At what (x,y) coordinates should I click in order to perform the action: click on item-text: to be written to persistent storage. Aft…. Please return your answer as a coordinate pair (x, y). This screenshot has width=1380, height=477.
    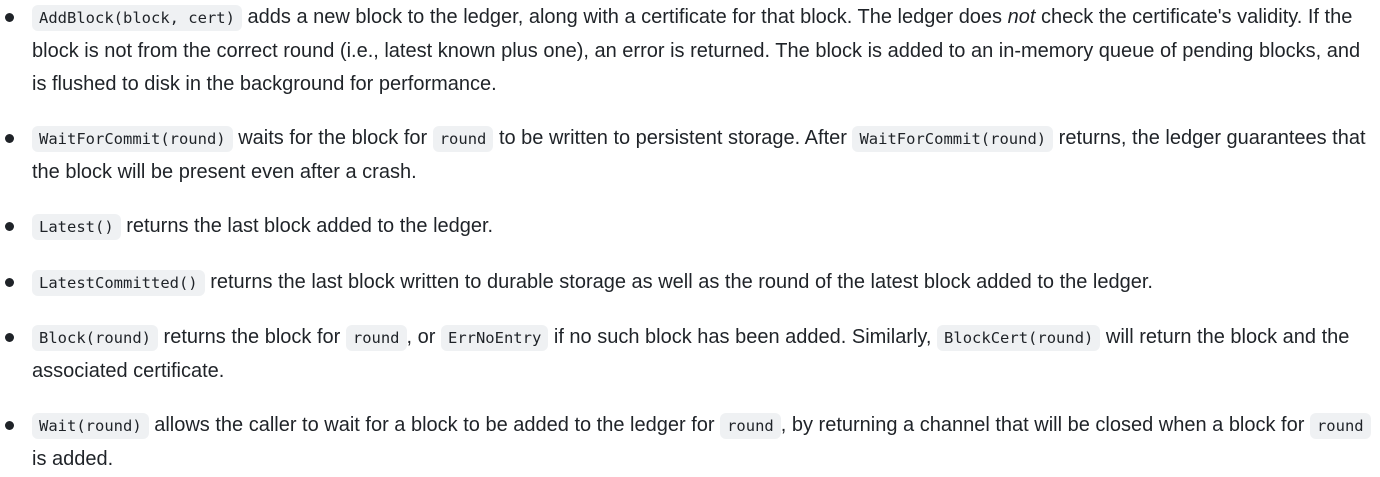
    Looking at the image, I should click on (673, 138).